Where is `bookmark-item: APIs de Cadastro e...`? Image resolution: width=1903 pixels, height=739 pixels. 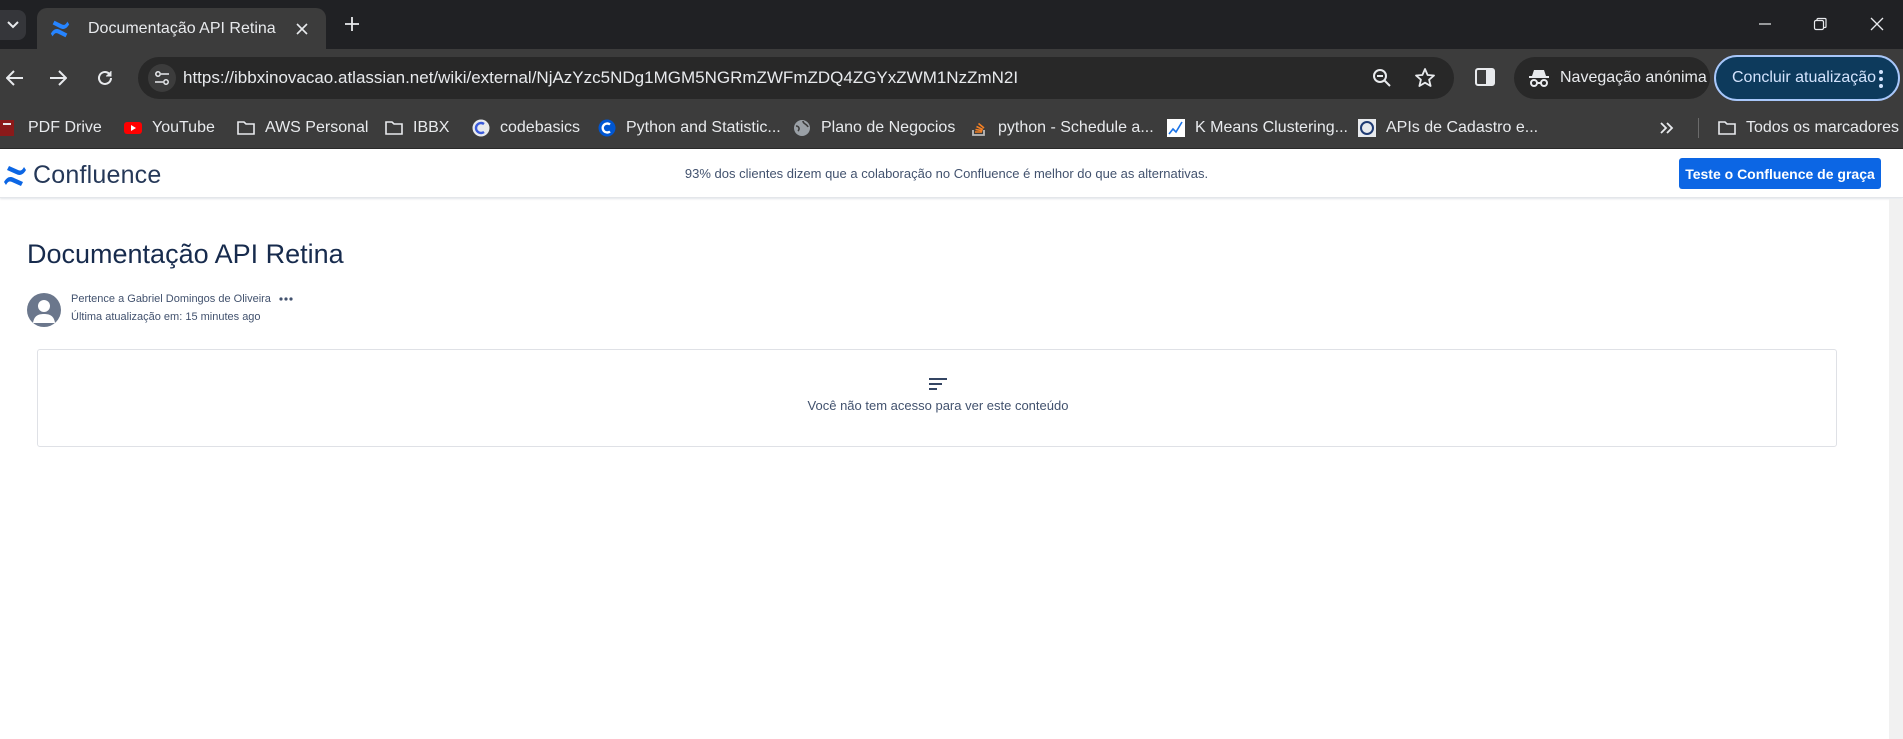 bookmark-item: APIs de Cadastro e... is located at coordinates (1448, 128).